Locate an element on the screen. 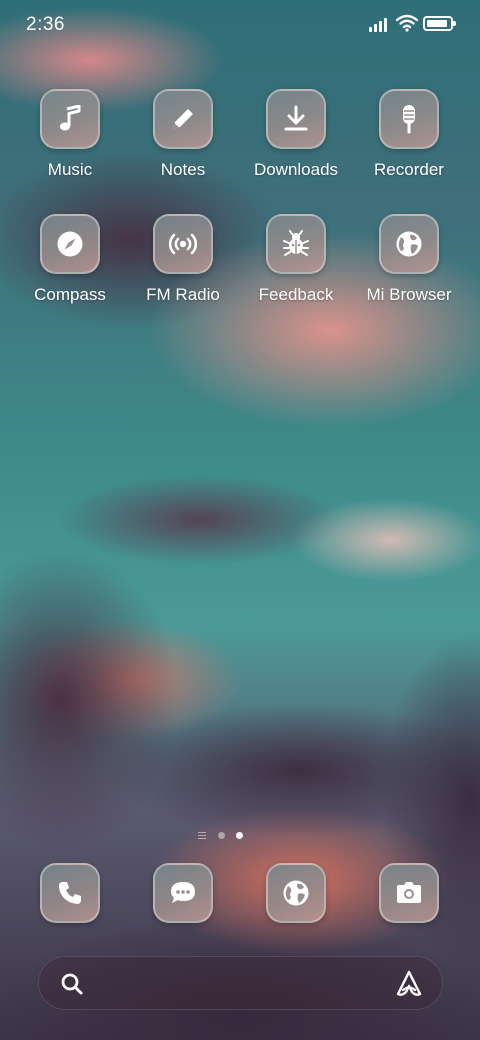 This screenshot has width=480, height=1040. app-label: Downloads is located at coordinates (296, 169).